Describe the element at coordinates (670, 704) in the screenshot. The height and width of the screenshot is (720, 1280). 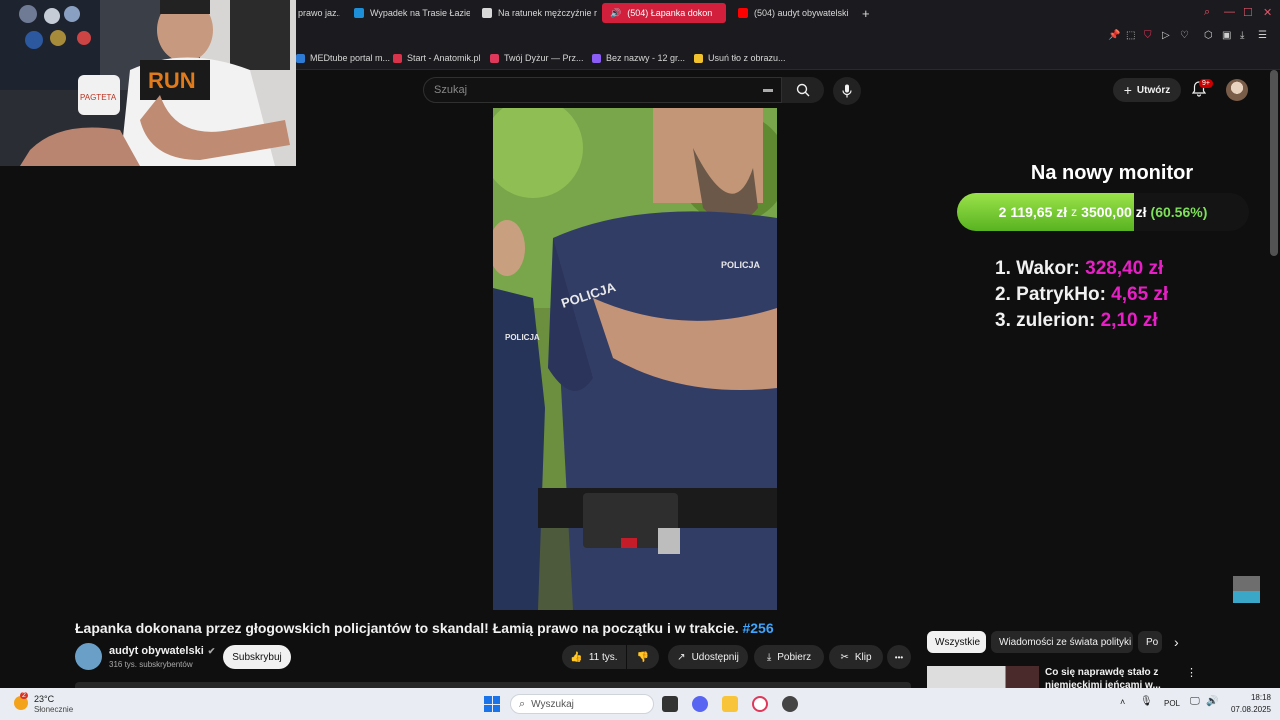
I see `task-view-icon` at that location.